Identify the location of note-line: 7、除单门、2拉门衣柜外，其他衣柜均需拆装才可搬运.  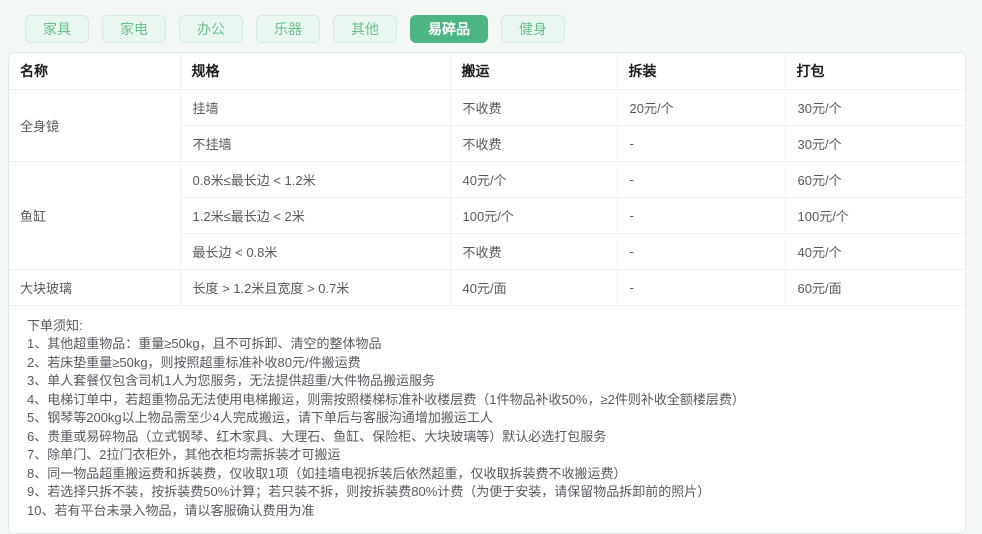
(184, 455).